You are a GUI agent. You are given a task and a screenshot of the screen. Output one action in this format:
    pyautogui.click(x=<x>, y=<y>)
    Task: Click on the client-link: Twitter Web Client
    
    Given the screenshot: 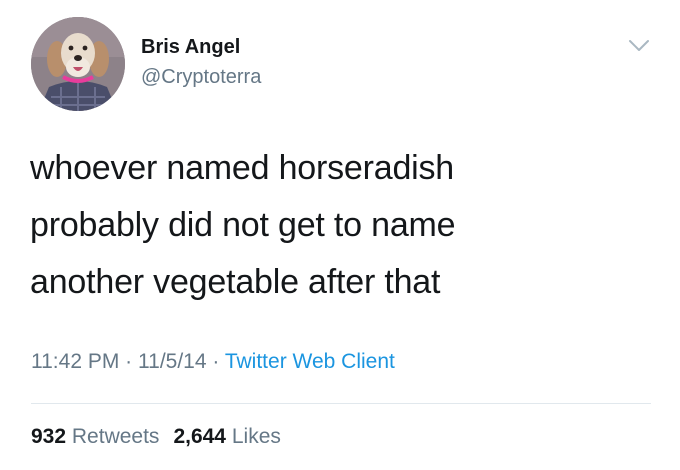 What is the action you would take?
    pyautogui.click(x=310, y=361)
    